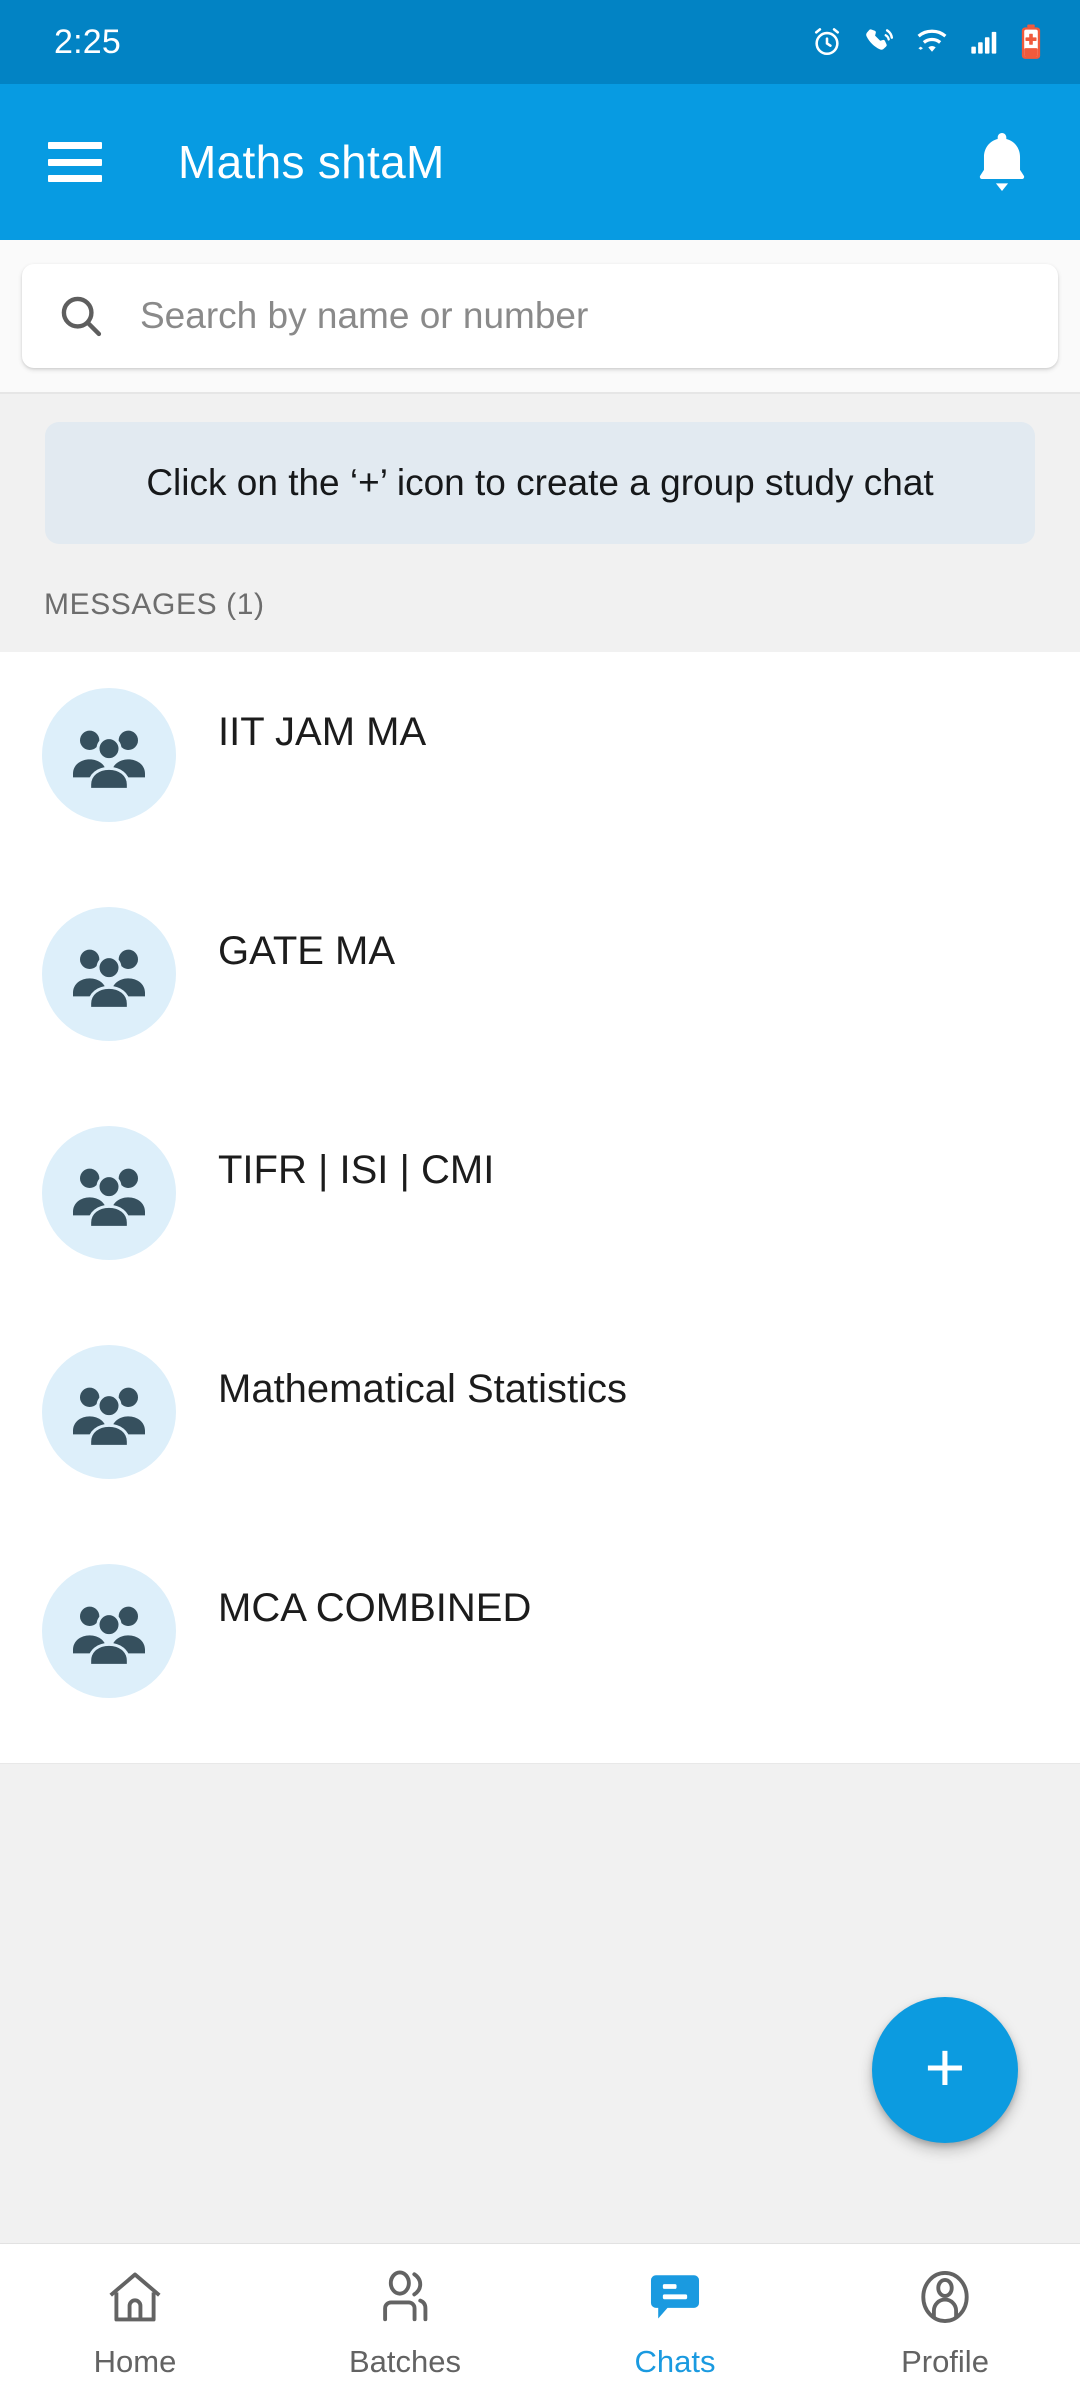 The image size is (1080, 2400). Describe the element at coordinates (629, 1597) in the screenshot. I see `chat-item-meta: MCA COMBINED` at that location.